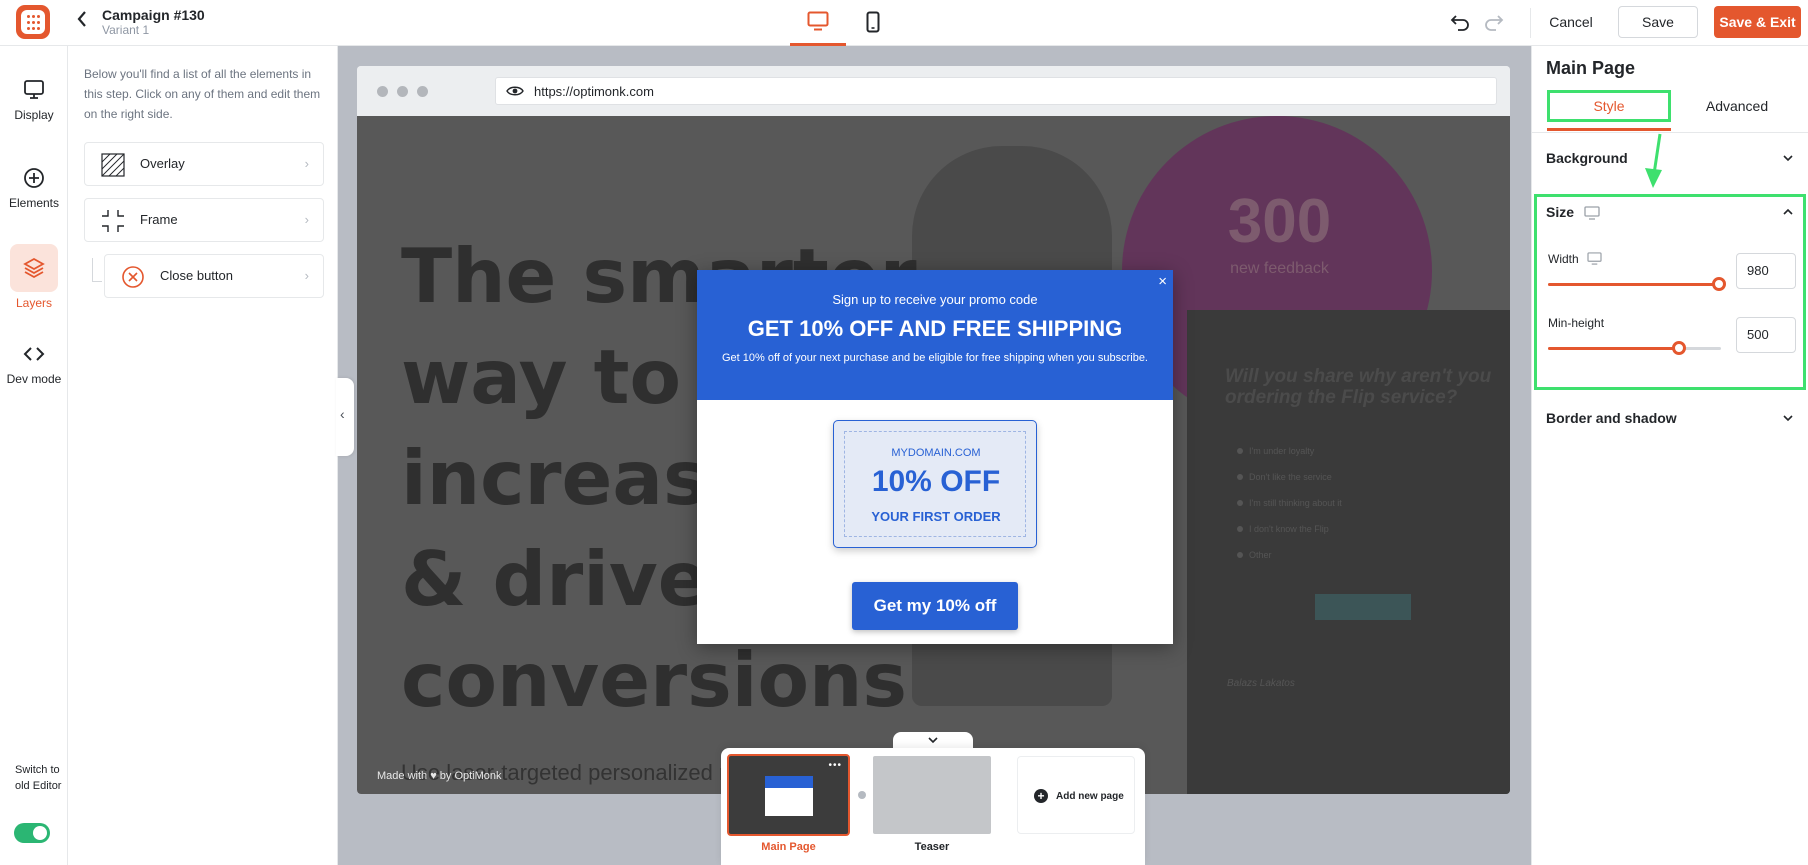 The width and height of the screenshot is (1808, 865). Describe the element at coordinates (97, 270) in the screenshot. I see `tree-connector` at that location.